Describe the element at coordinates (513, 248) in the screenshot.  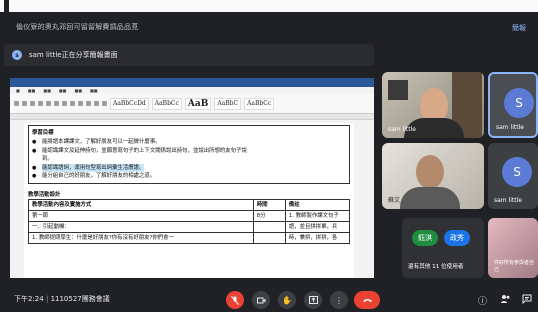
I see `self-view-tile: 你好所有参與者自己` at that location.